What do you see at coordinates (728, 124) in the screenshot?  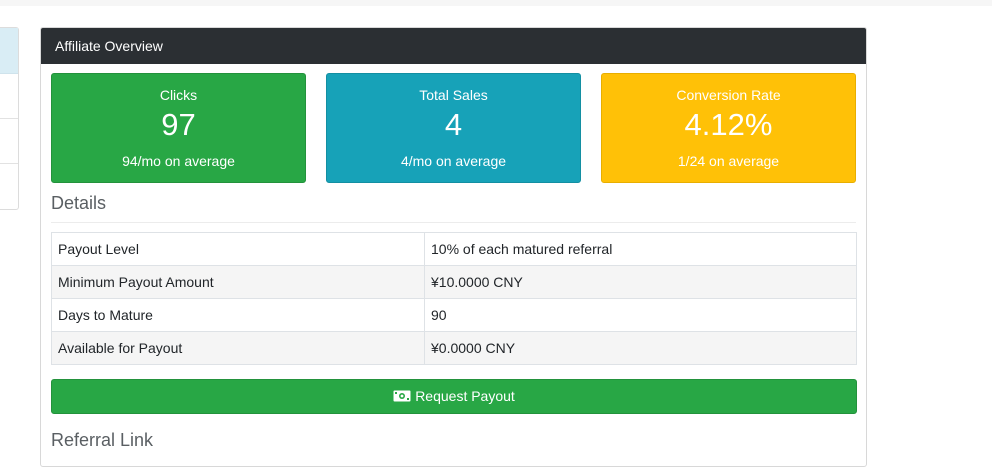 I see `conversion-rate-value: 4.12%` at bounding box center [728, 124].